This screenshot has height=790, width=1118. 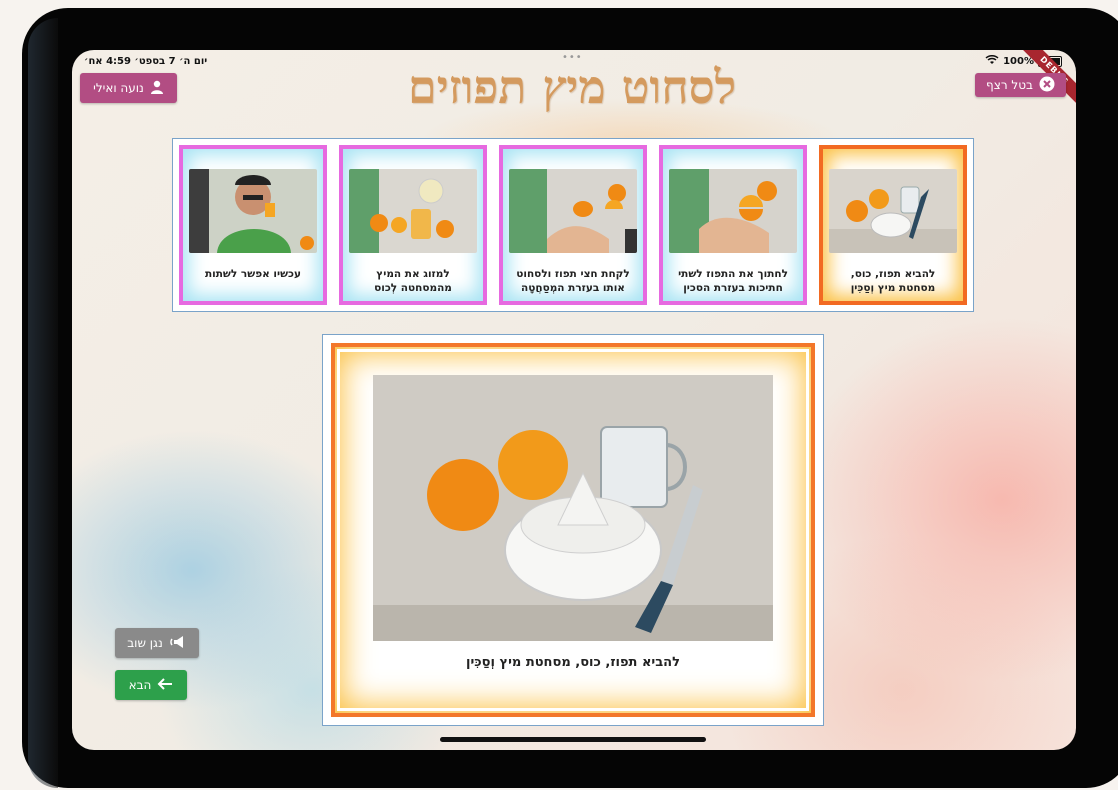 What do you see at coordinates (992, 61) in the screenshot?
I see `wifi-icon` at bounding box center [992, 61].